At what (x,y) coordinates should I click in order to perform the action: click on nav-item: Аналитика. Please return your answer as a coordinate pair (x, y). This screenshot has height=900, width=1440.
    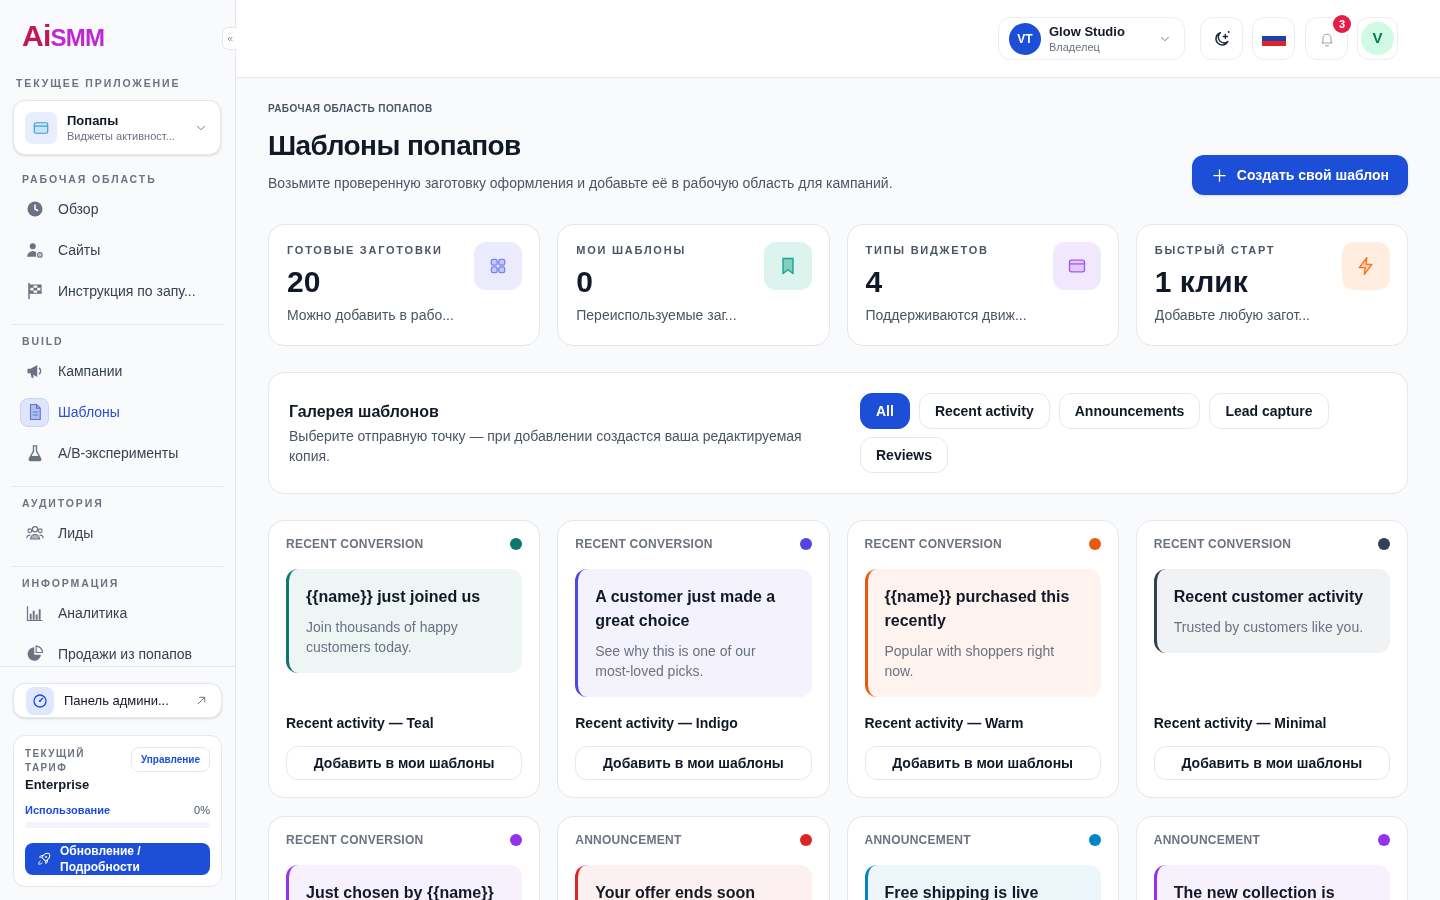
    Looking at the image, I should click on (117, 613).